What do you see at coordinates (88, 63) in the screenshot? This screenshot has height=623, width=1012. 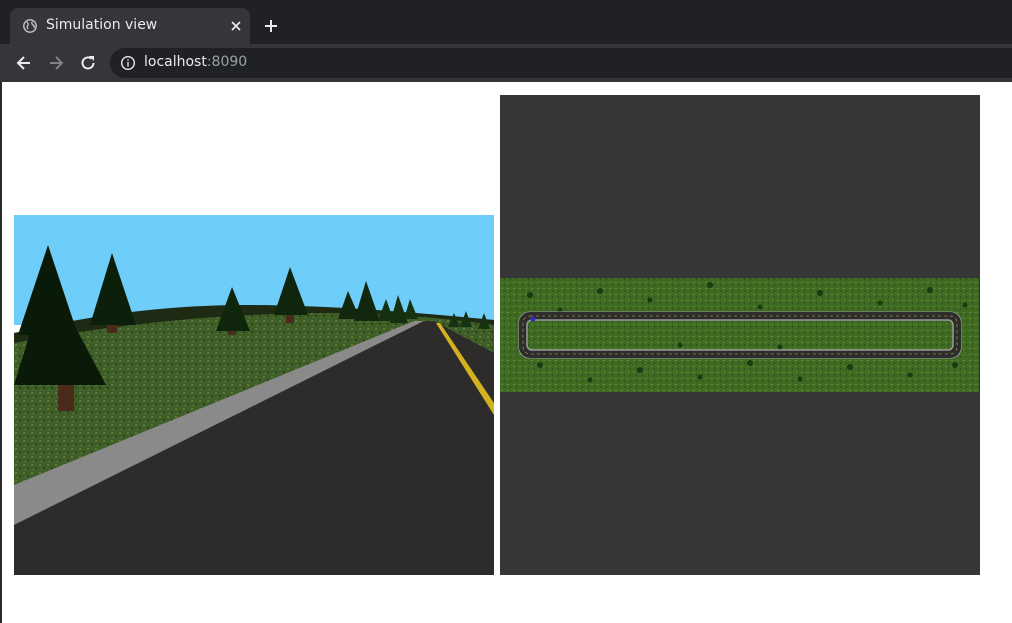 I see `reload-icon` at bounding box center [88, 63].